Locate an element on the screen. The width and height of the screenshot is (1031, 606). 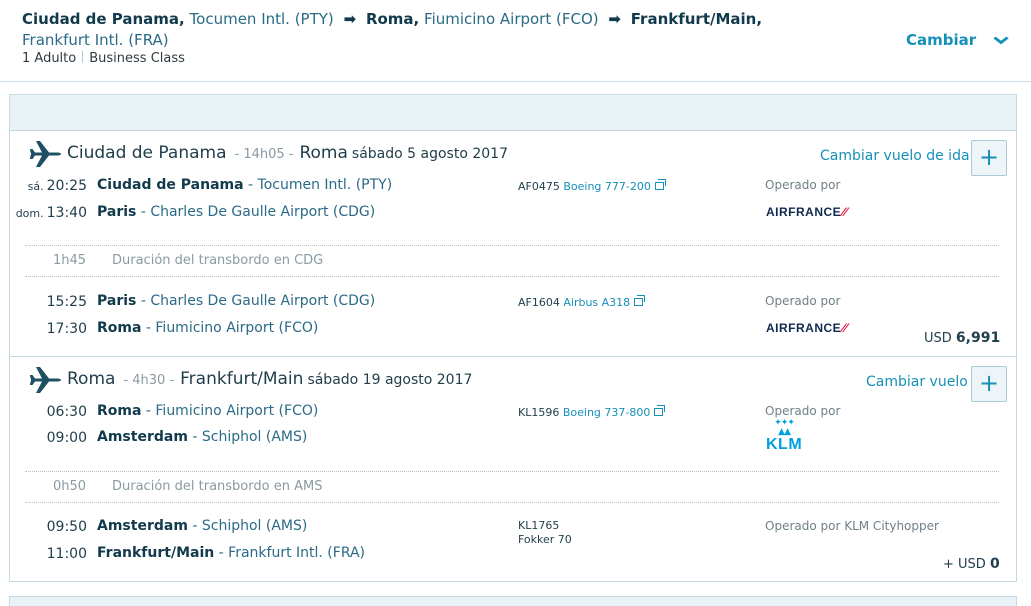
destination-city: Frankfurt/Main, is located at coordinates (696, 19).